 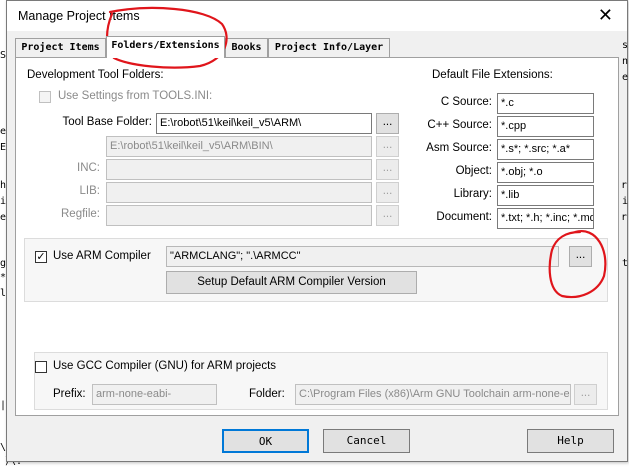 What do you see at coordinates (625, 77) in the screenshot?
I see `bg-char: e` at bounding box center [625, 77].